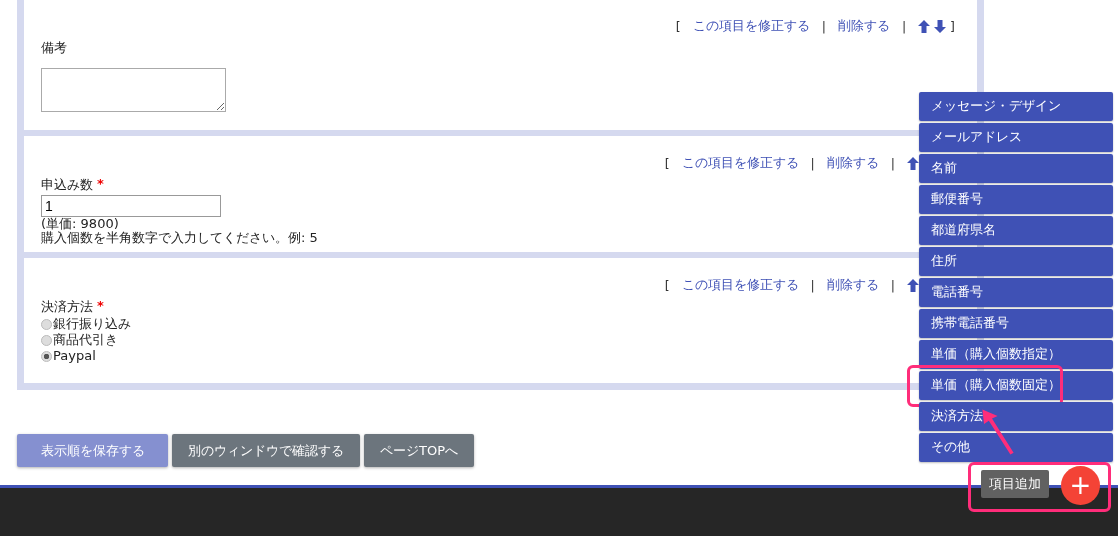 This screenshot has width=1118, height=536. What do you see at coordinates (131, 206) in the screenshot?
I see `quantity-field: 1` at bounding box center [131, 206].